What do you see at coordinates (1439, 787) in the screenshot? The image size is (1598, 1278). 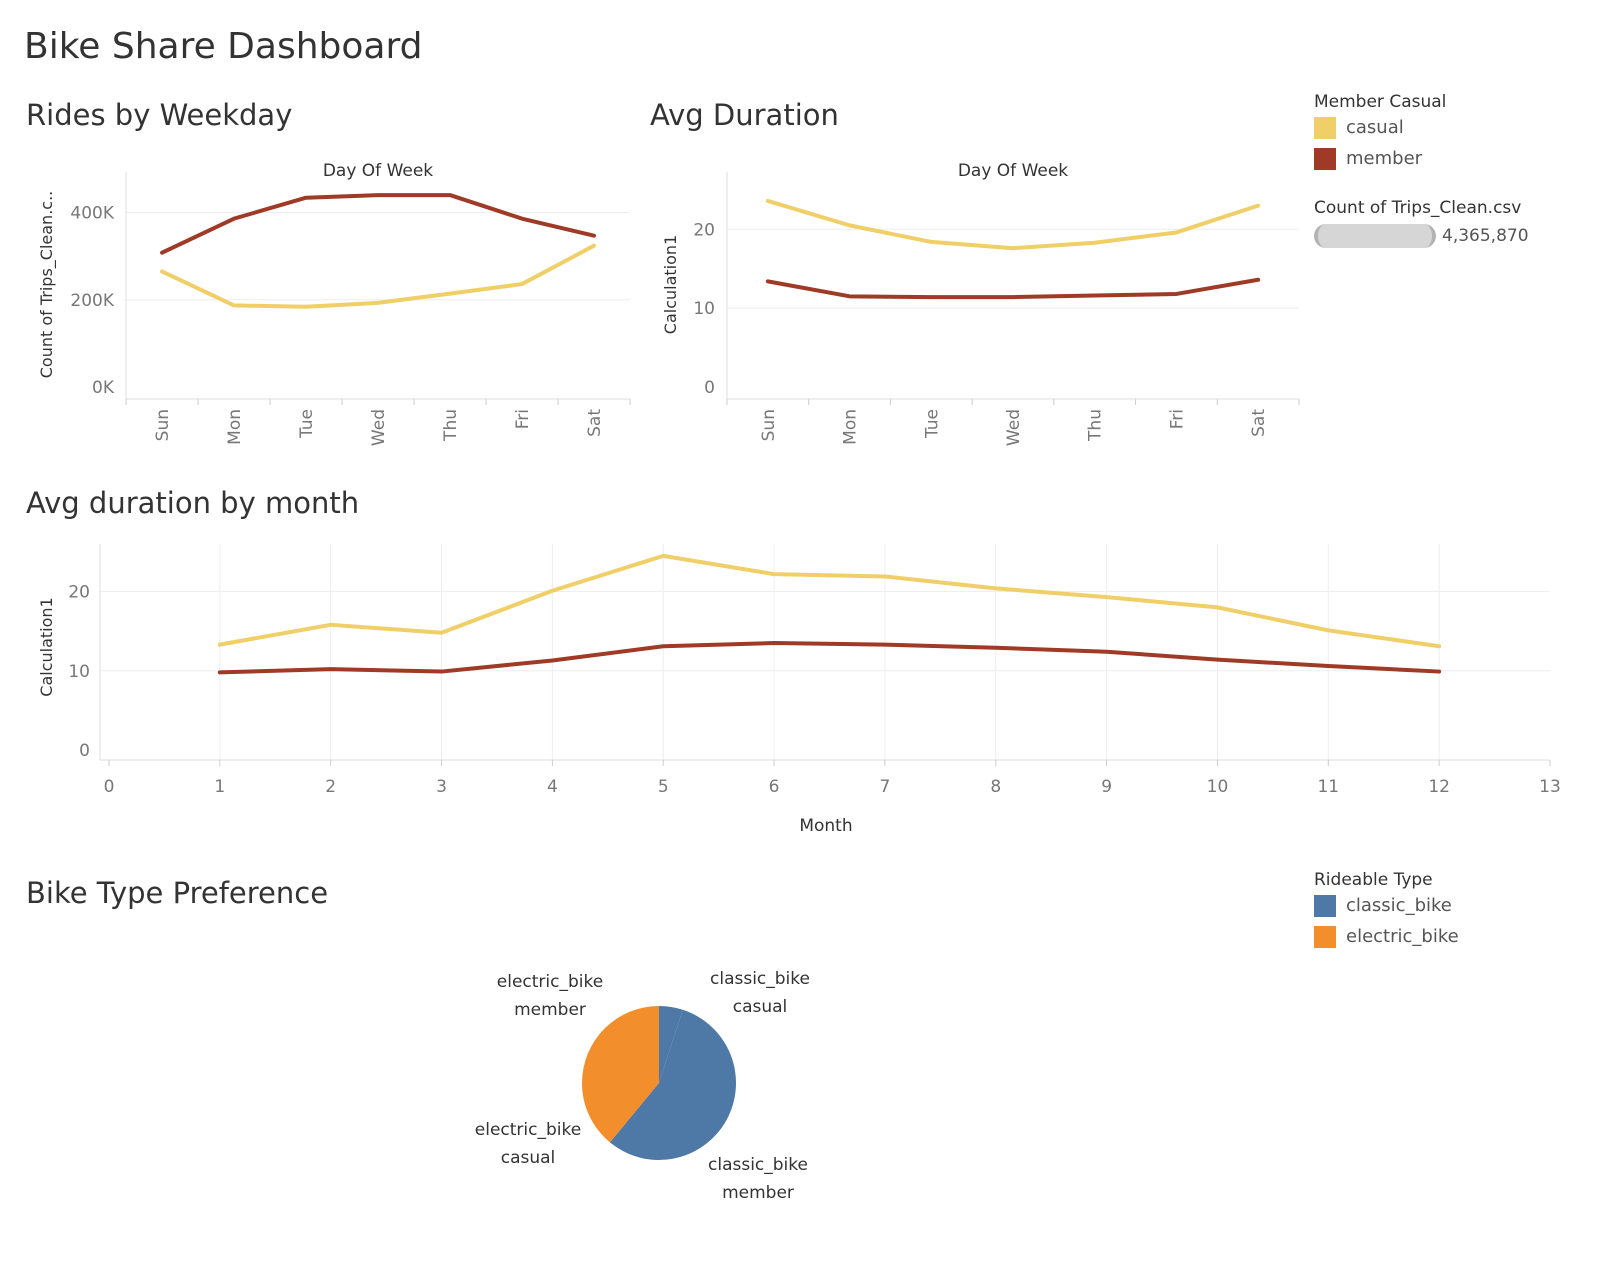 I see `x-tick-label: 12` at bounding box center [1439, 787].